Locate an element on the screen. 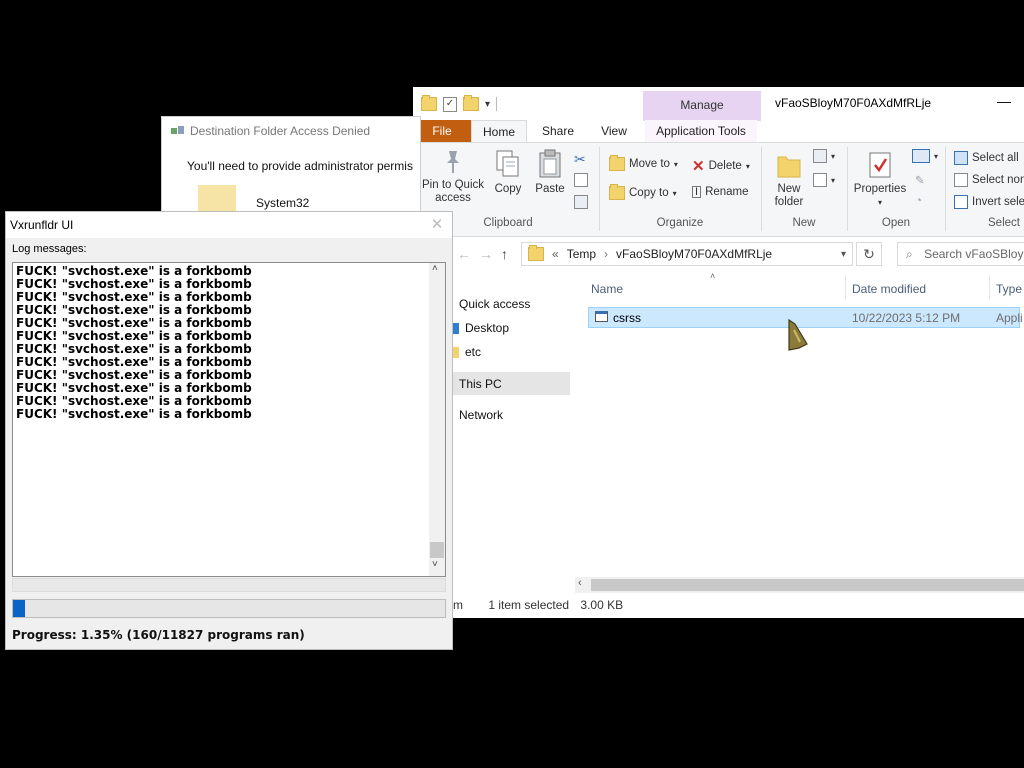  select-group-label: Select is located at coordinates (1004, 223).